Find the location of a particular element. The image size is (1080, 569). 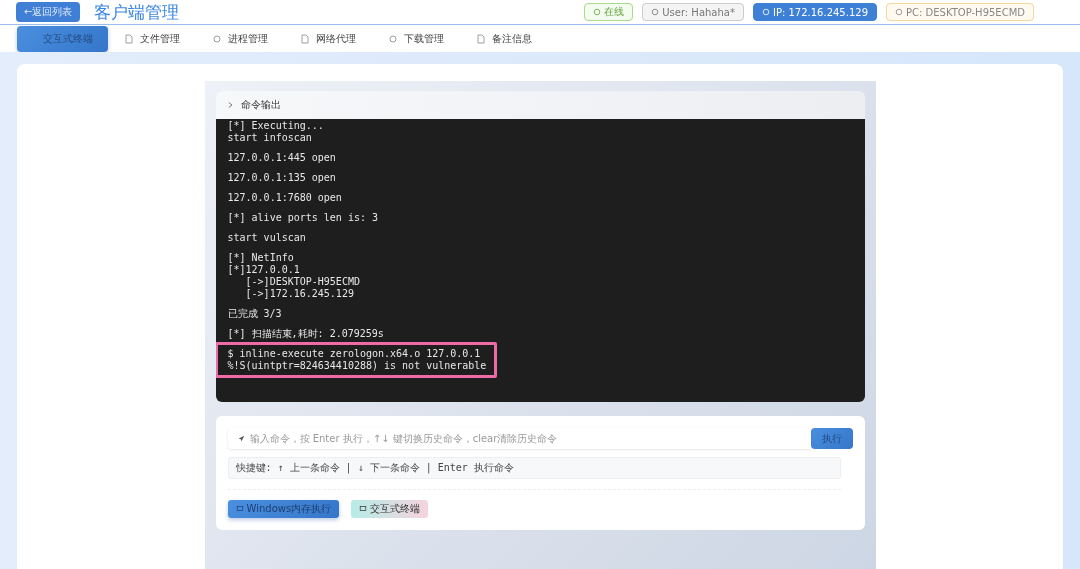

status-badge: User: Hahaha* is located at coordinates (693, 12).